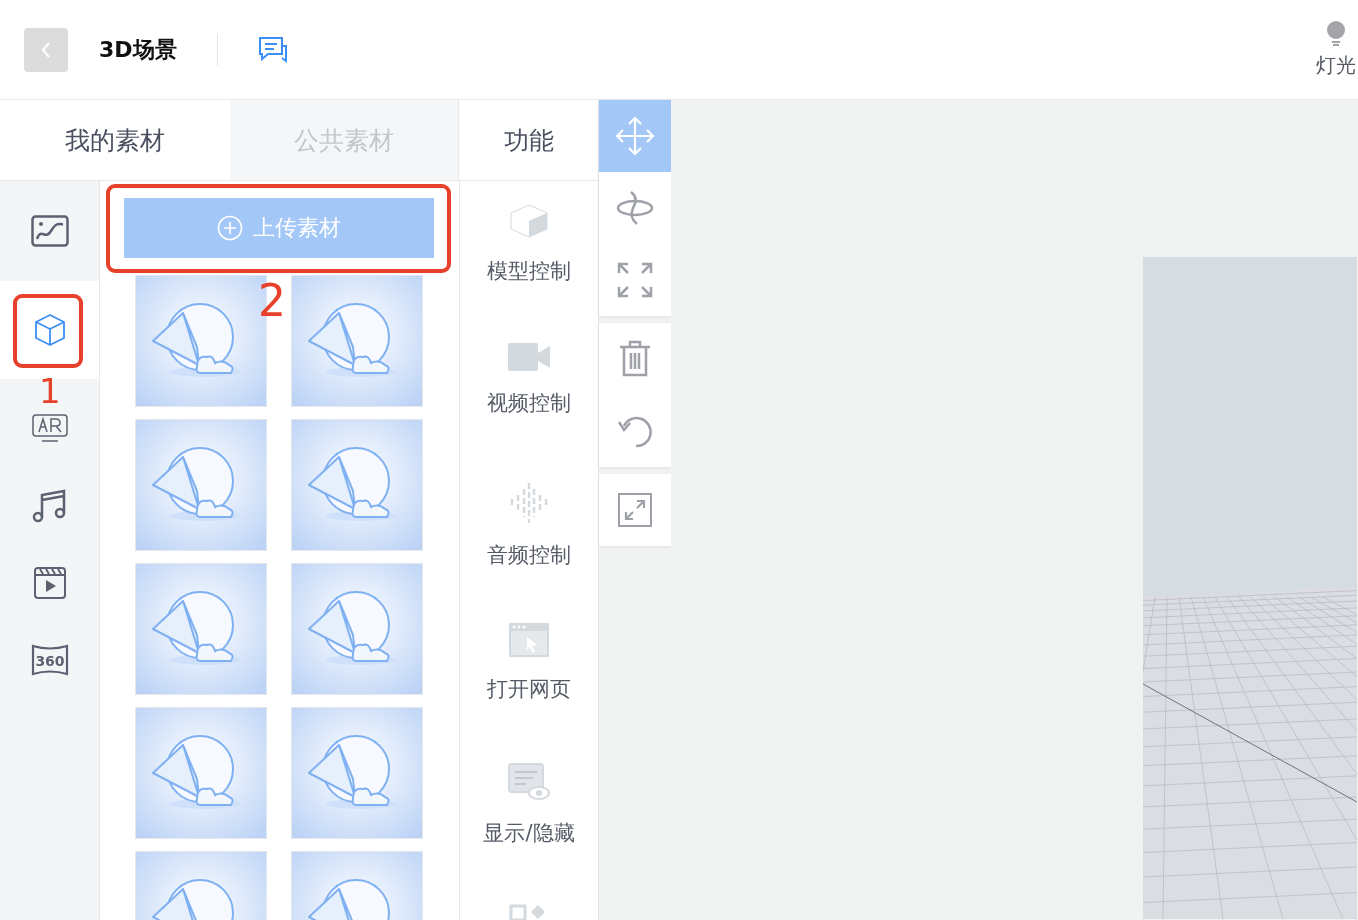  What do you see at coordinates (529, 271) in the screenshot?
I see `function-label: 模型控制` at bounding box center [529, 271].